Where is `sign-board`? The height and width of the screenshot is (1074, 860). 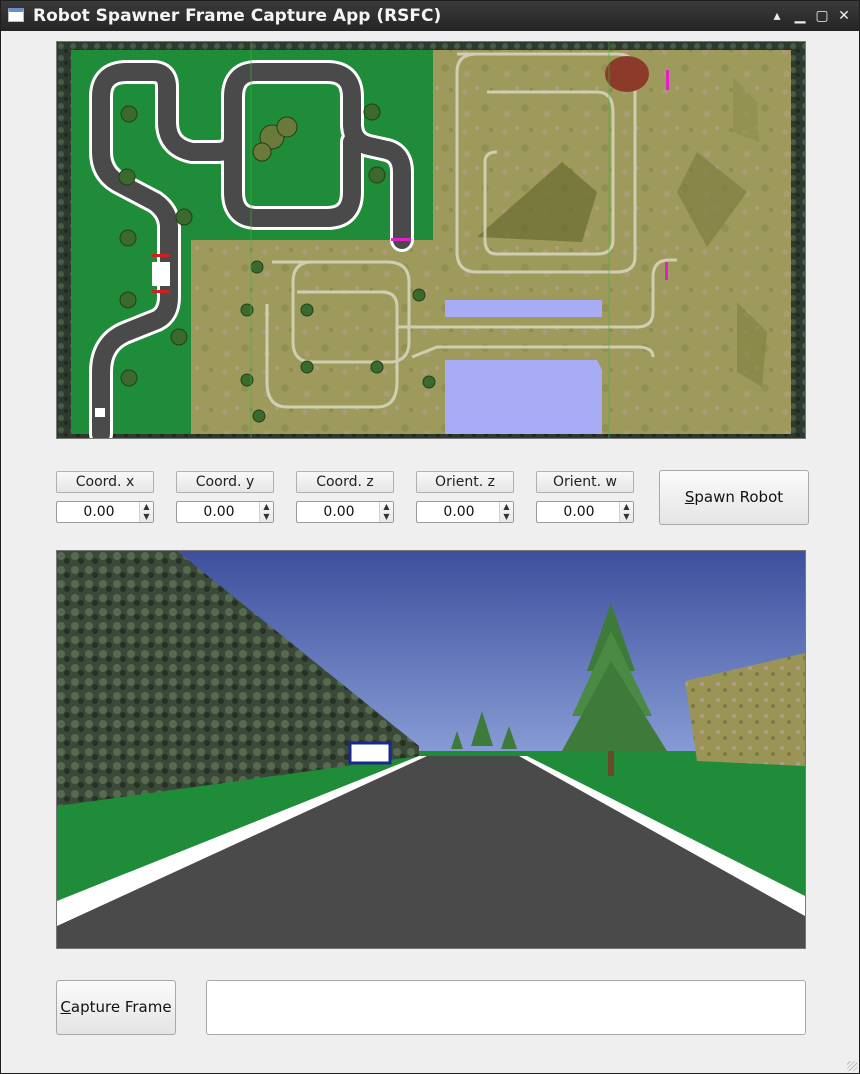
sign-board is located at coordinates (370, 753).